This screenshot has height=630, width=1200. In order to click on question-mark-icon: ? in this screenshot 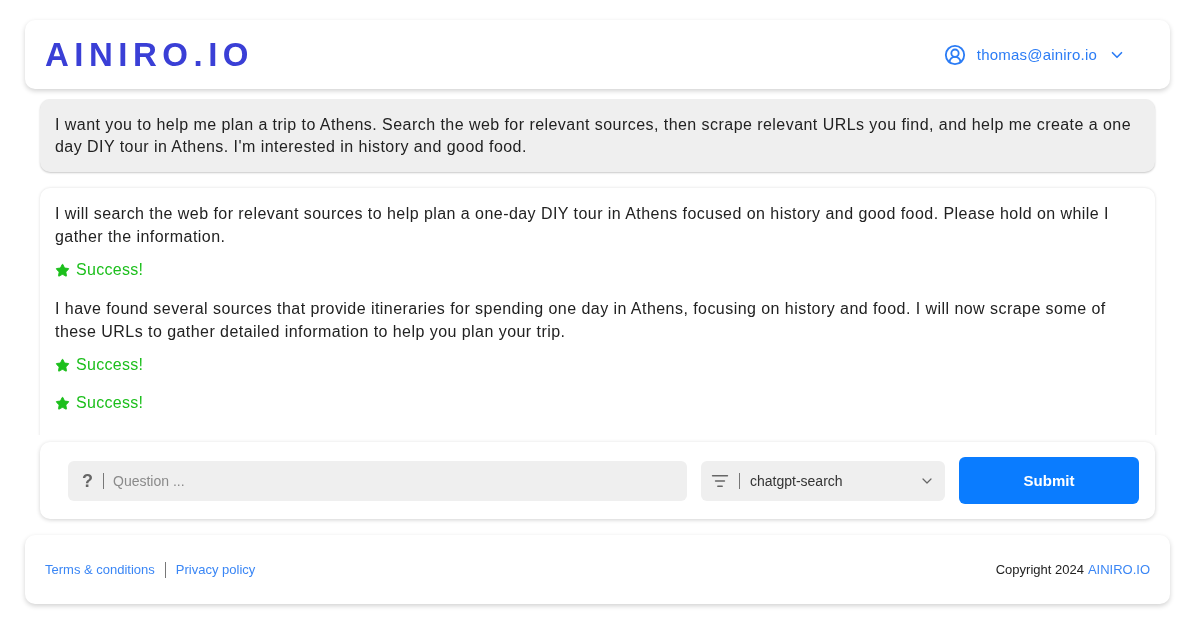, I will do `click(87, 480)`.